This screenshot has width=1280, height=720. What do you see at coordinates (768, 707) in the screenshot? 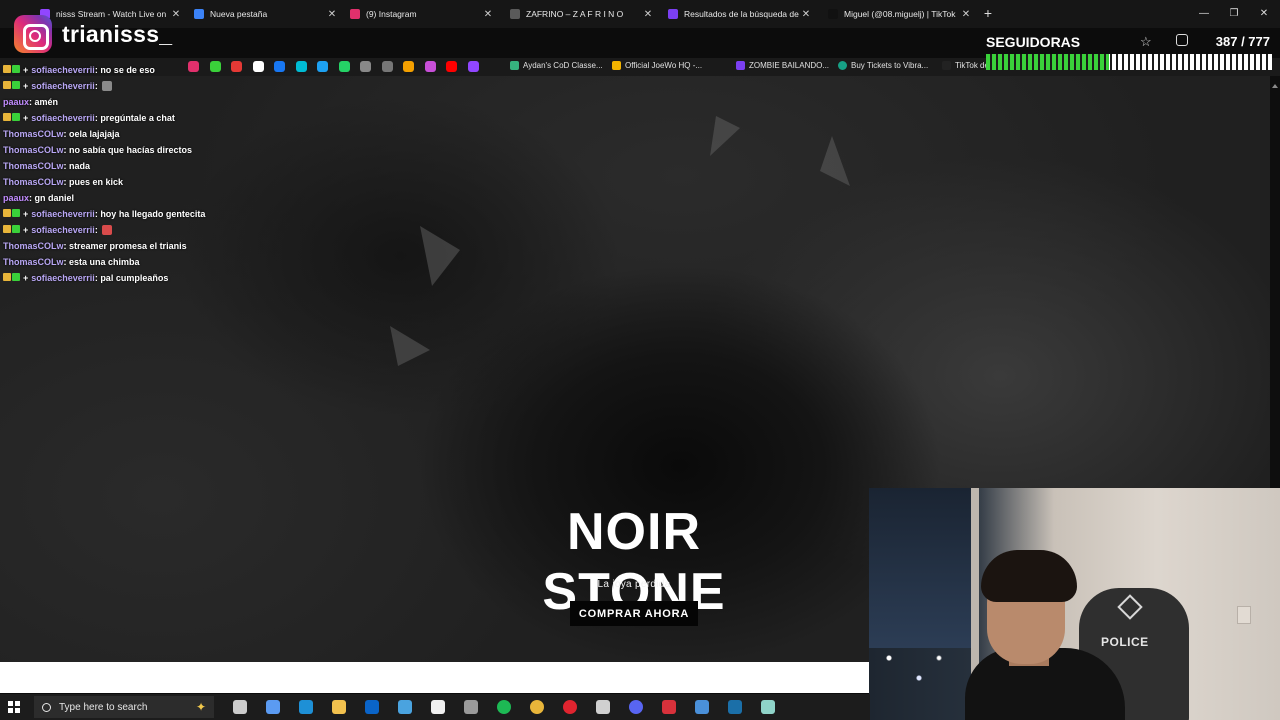
I see `notes-icon` at bounding box center [768, 707].